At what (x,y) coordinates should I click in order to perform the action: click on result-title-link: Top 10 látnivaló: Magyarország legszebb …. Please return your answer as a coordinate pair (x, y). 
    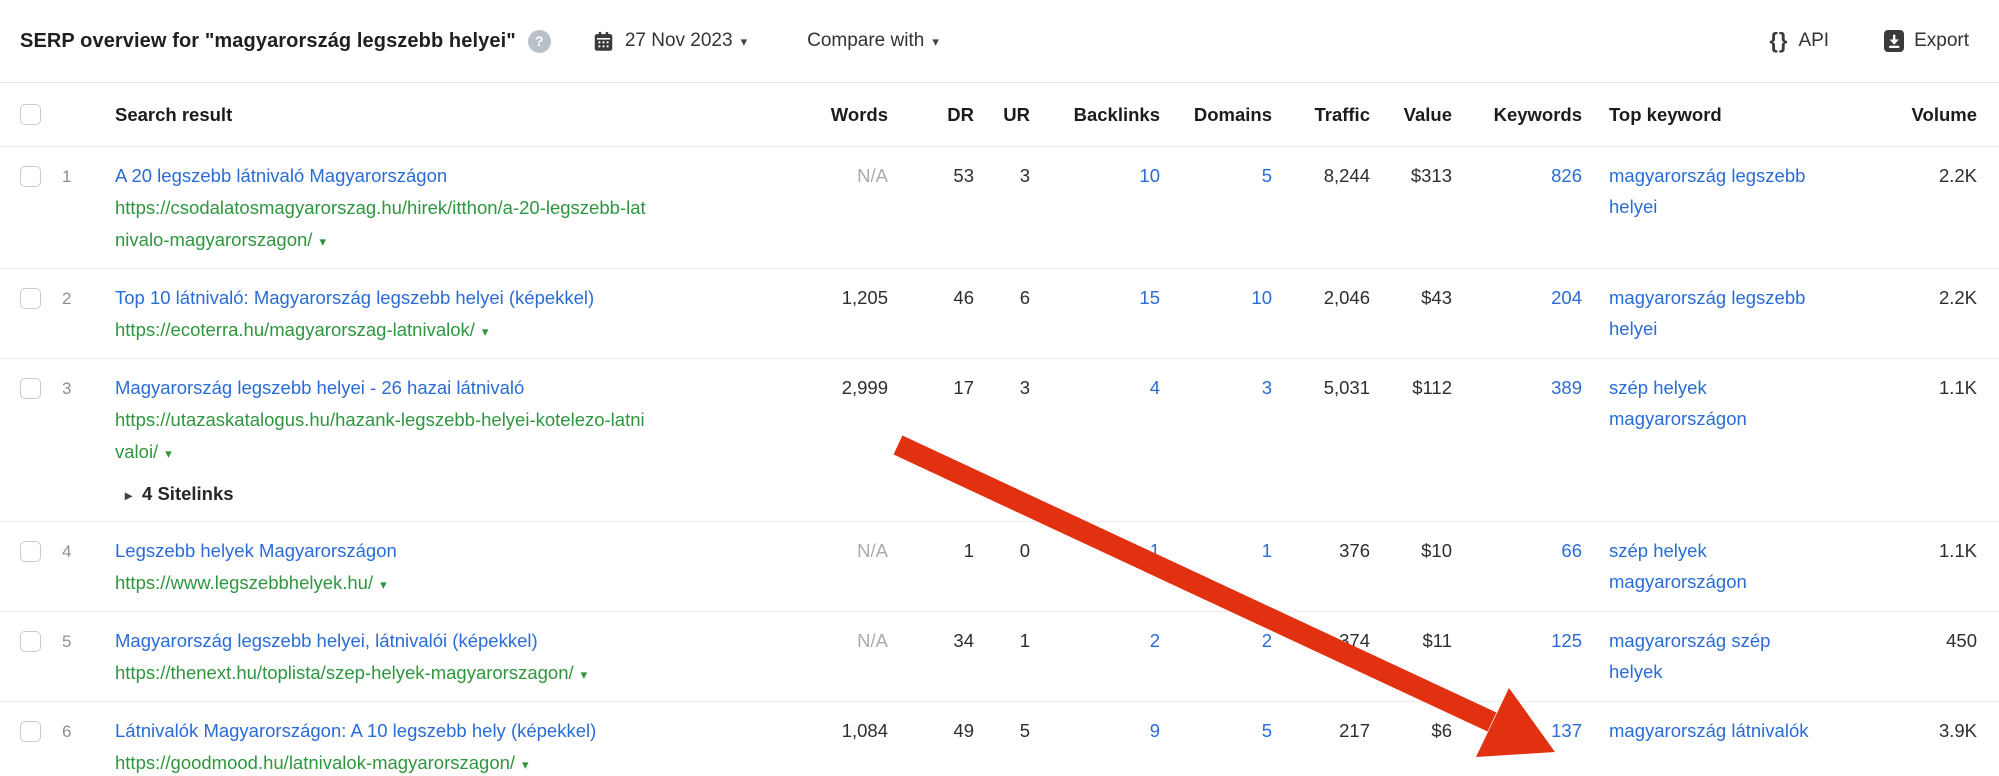
    Looking at the image, I should click on (354, 297).